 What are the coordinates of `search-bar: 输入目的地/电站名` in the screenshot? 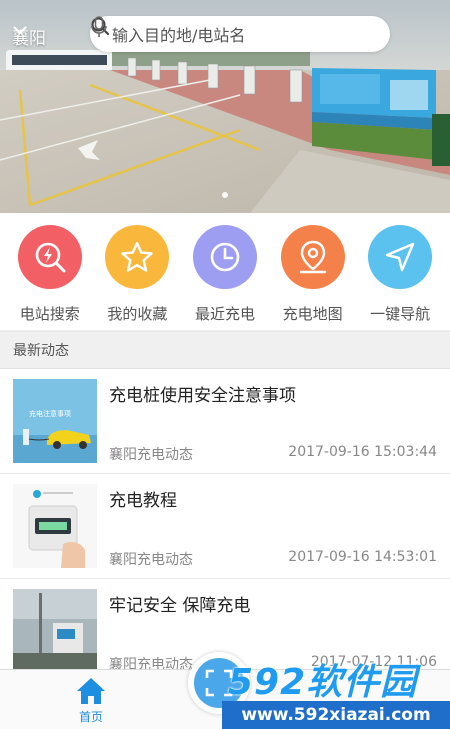 It's located at (240, 34).